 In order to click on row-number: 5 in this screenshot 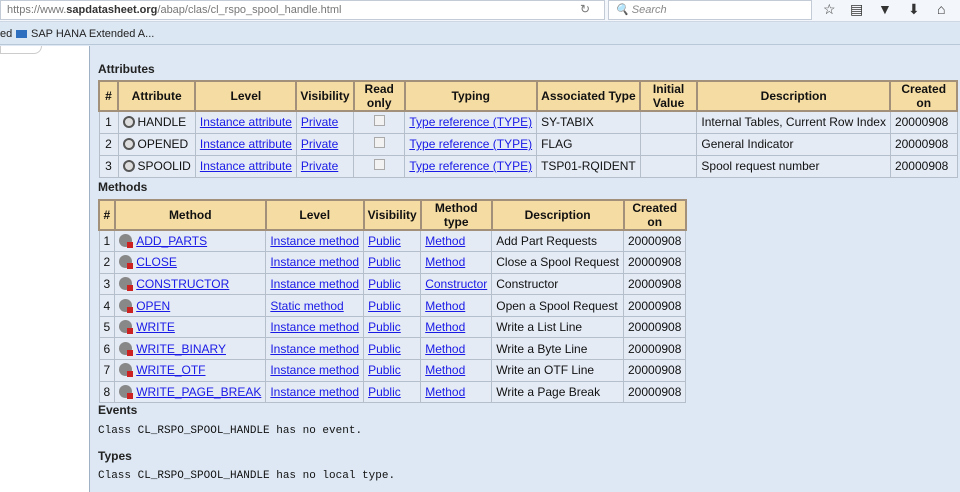, I will do `click(107, 327)`.